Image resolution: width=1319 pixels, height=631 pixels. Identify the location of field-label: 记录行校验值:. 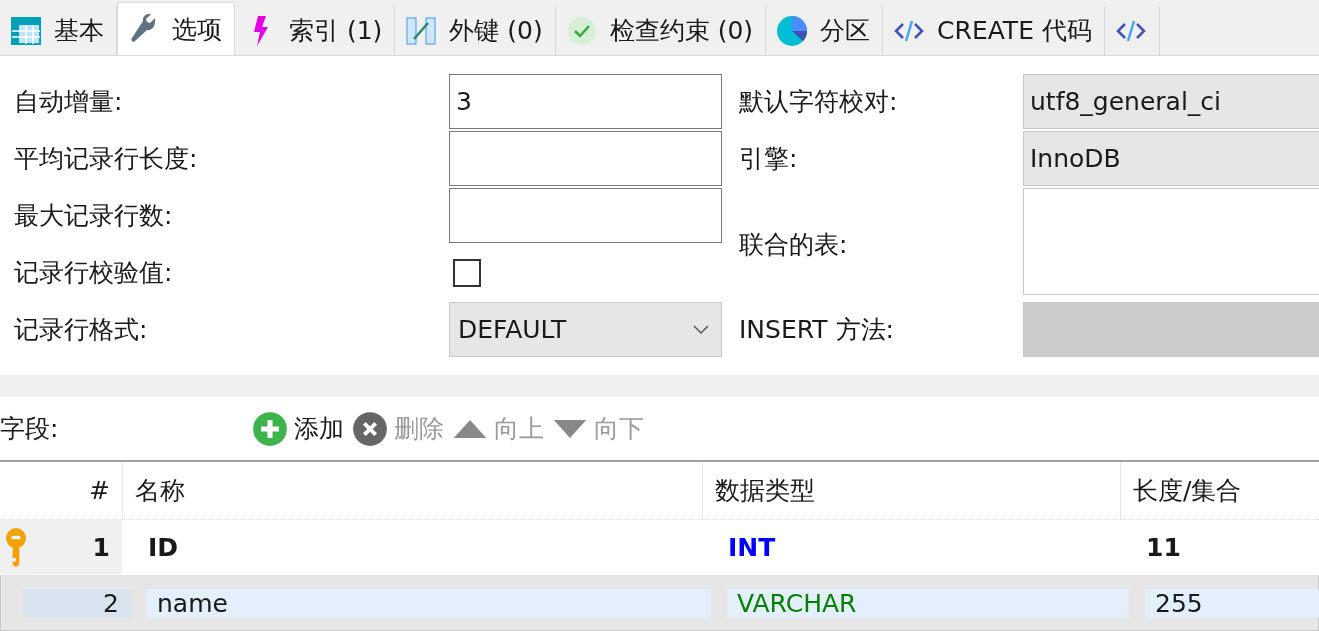
(93, 273).